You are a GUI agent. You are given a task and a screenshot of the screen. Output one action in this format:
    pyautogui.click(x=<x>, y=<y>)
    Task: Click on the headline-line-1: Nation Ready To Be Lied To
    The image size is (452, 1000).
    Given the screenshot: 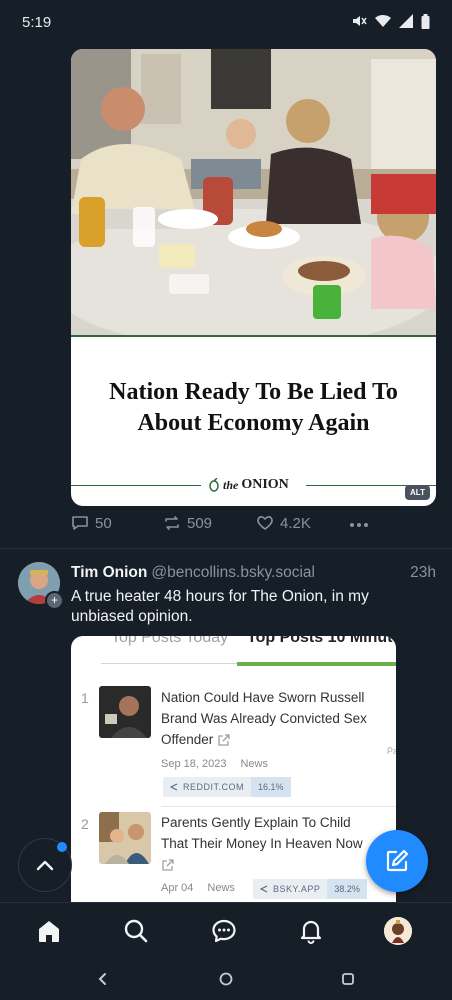 What is the action you would take?
    pyautogui.click(x=253, y=392)
    